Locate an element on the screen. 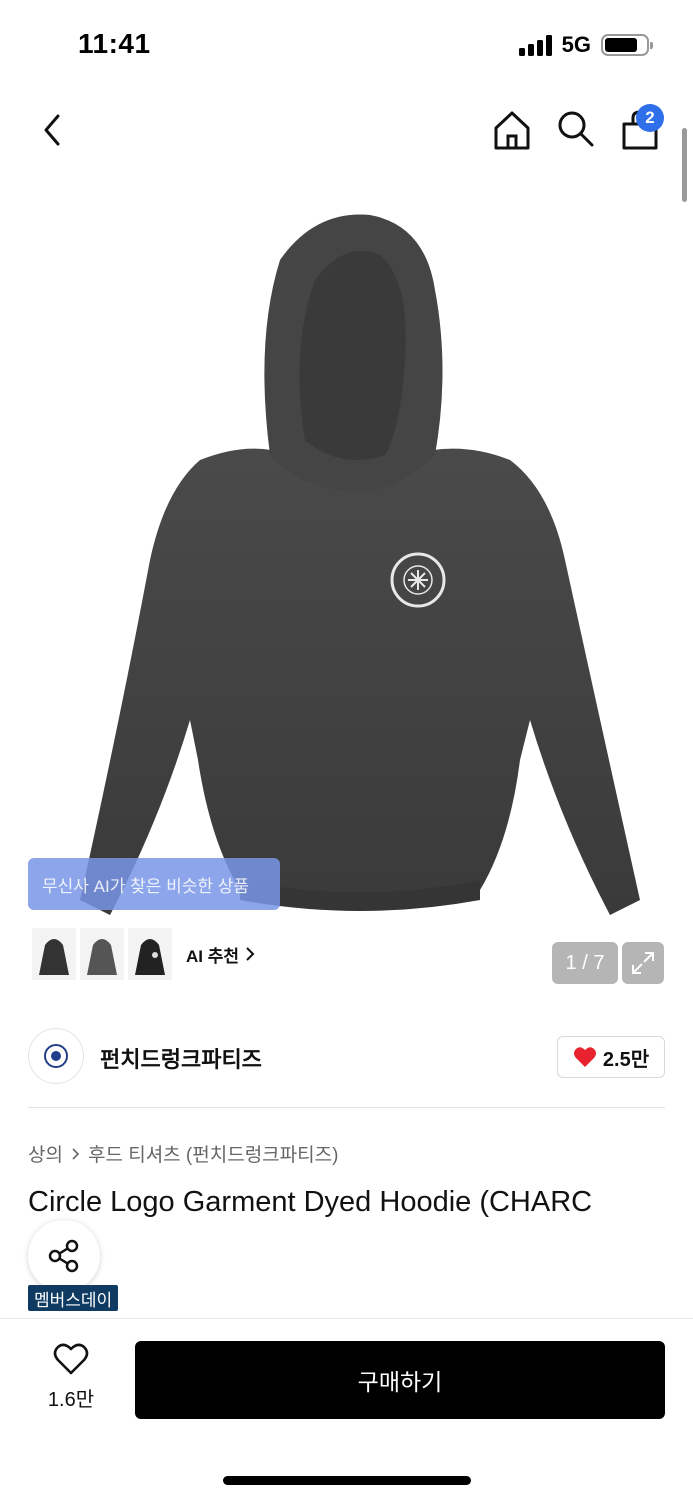 The height and width of the screenshot is (1500, 693). product-title: Circle Logo Garment Dyed Hoodie (CHARC is located at coordinates (310, 1202).